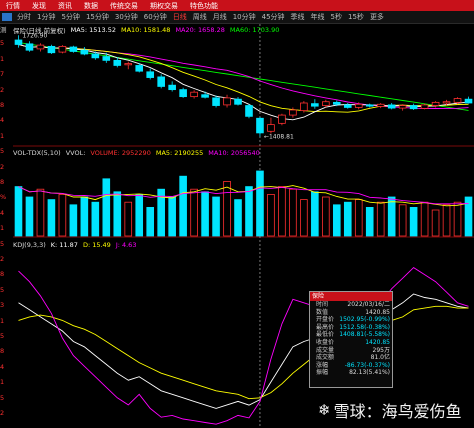  What do you see at coordinates (237, 5) in the screenshot?
I see `top-menu-bar: 行情 发现 资讯 数据 传统交易 期权交易 特色功能` at bounding box center [237, 5].